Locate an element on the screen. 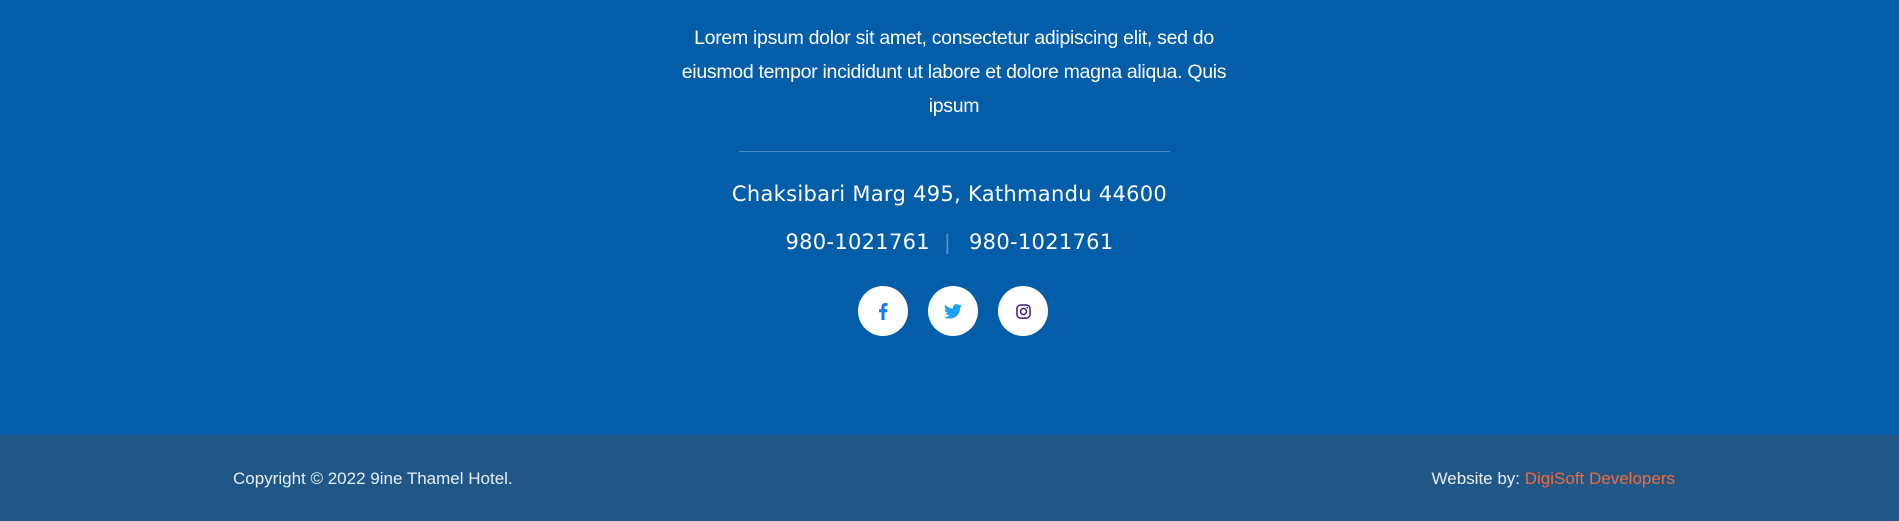  twitter-button is located at coordinates (953, 311).